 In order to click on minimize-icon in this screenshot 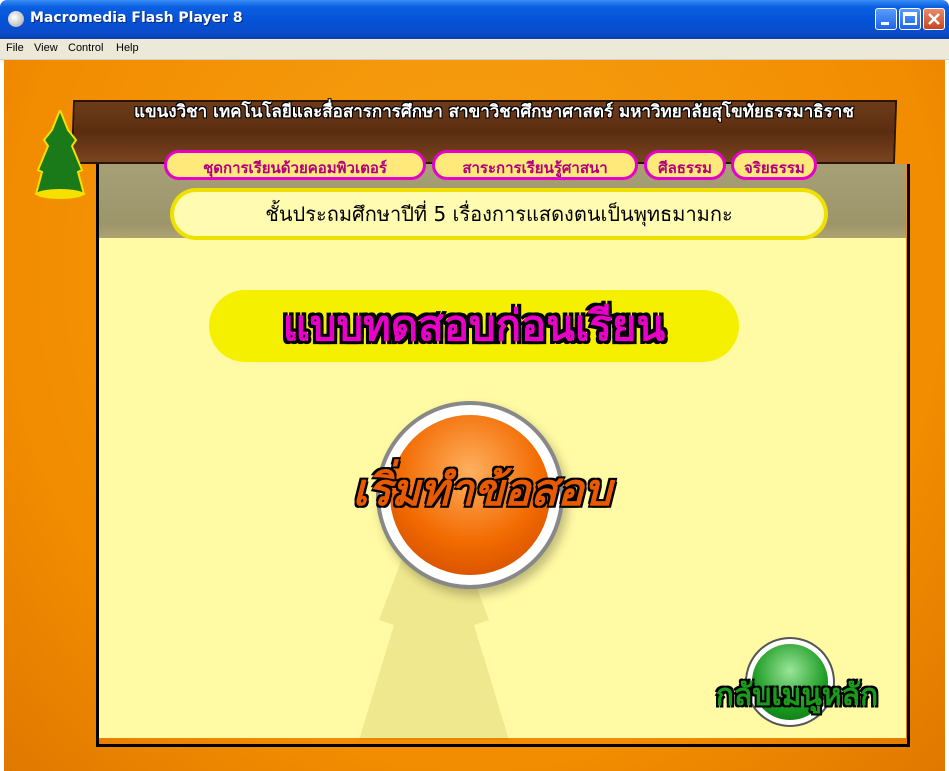, I will do `click(886, 19)`.